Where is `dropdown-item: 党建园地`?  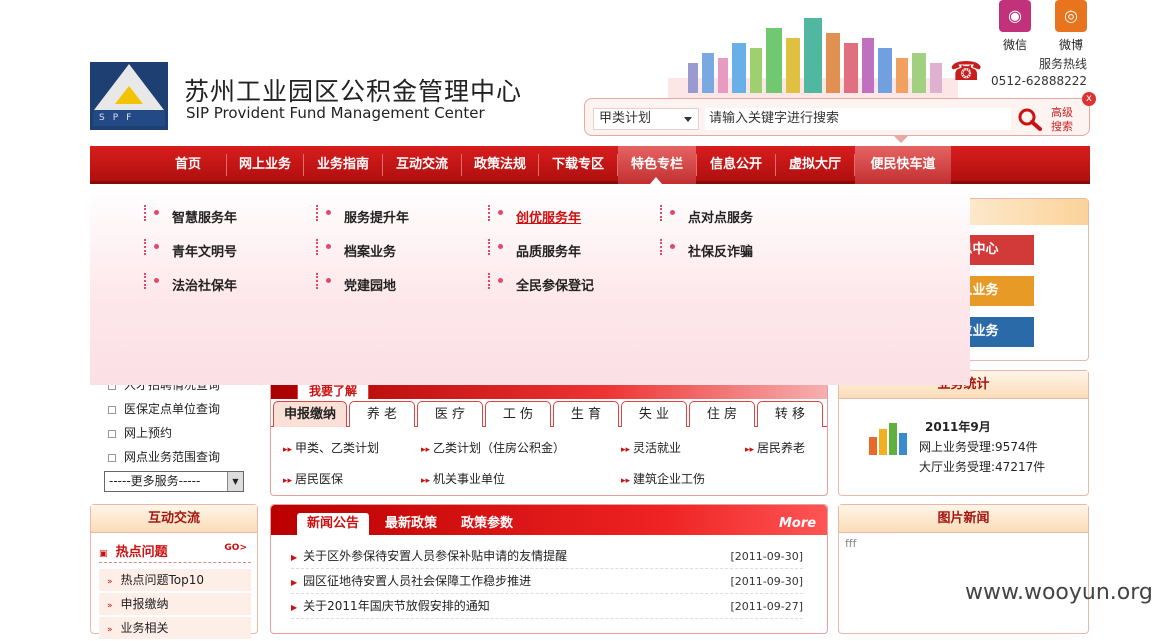 dropdown-item: 党建园地 is located at coordinates (356, 283).